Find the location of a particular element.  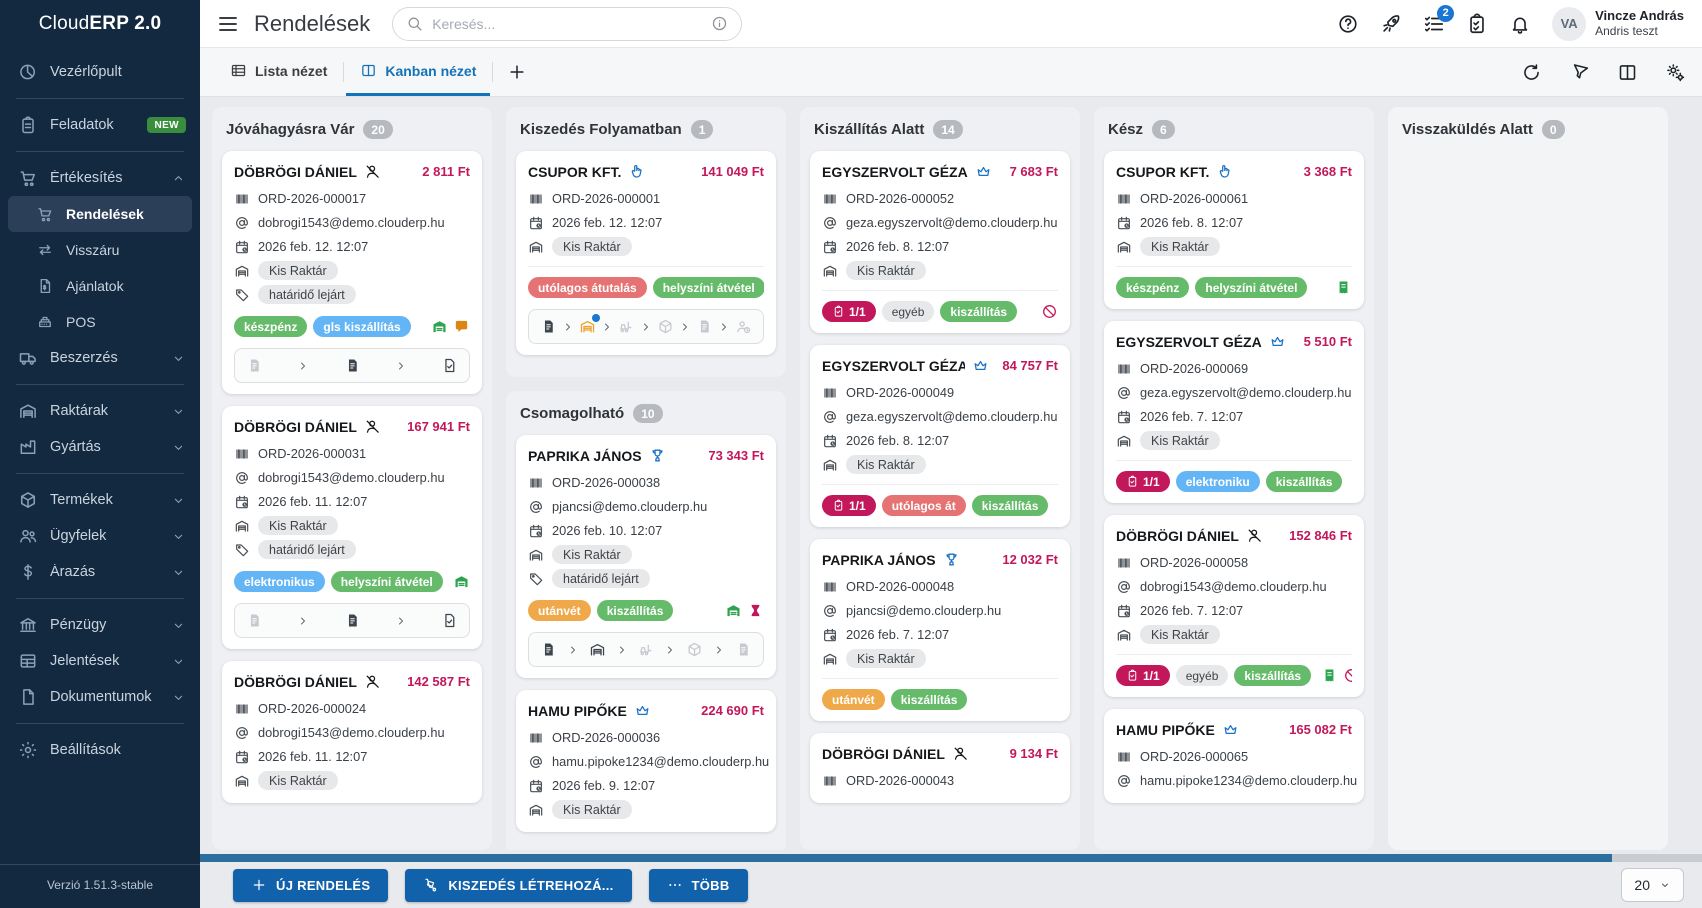

search-box is located at coordinates (567, 23).